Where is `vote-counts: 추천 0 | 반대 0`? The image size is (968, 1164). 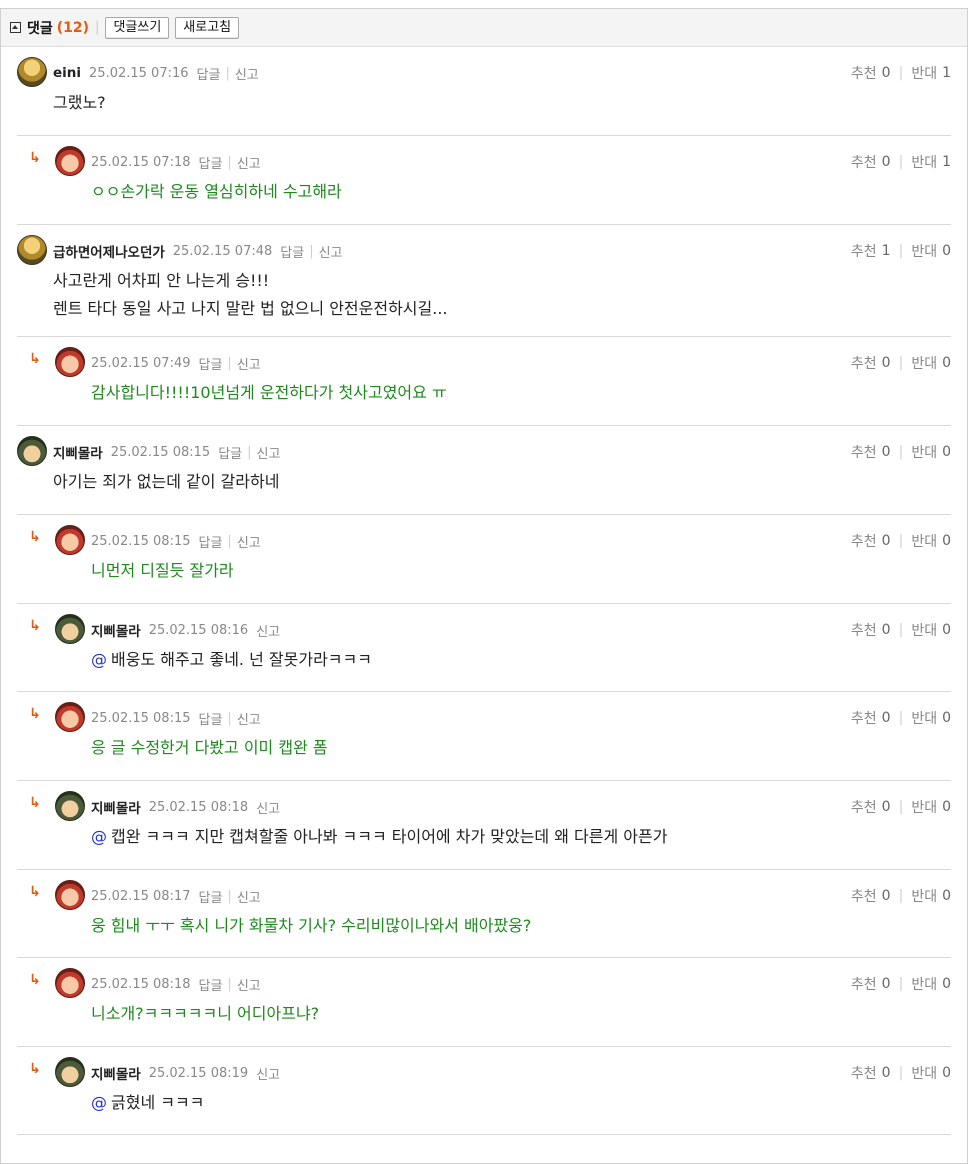 vote-counts: 추천 0 | 반대 0 is located at coordinates (901, 1073).